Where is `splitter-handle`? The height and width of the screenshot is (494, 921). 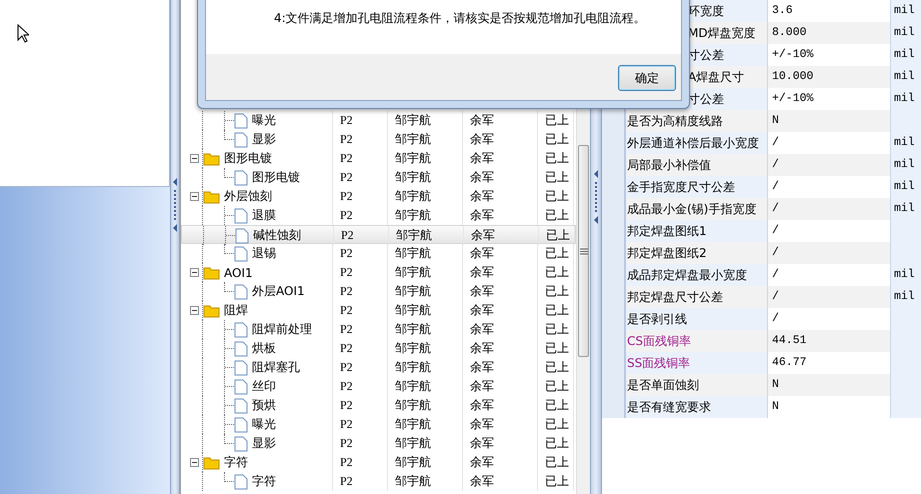 splitter-handle is located at coordinates (175, 247).